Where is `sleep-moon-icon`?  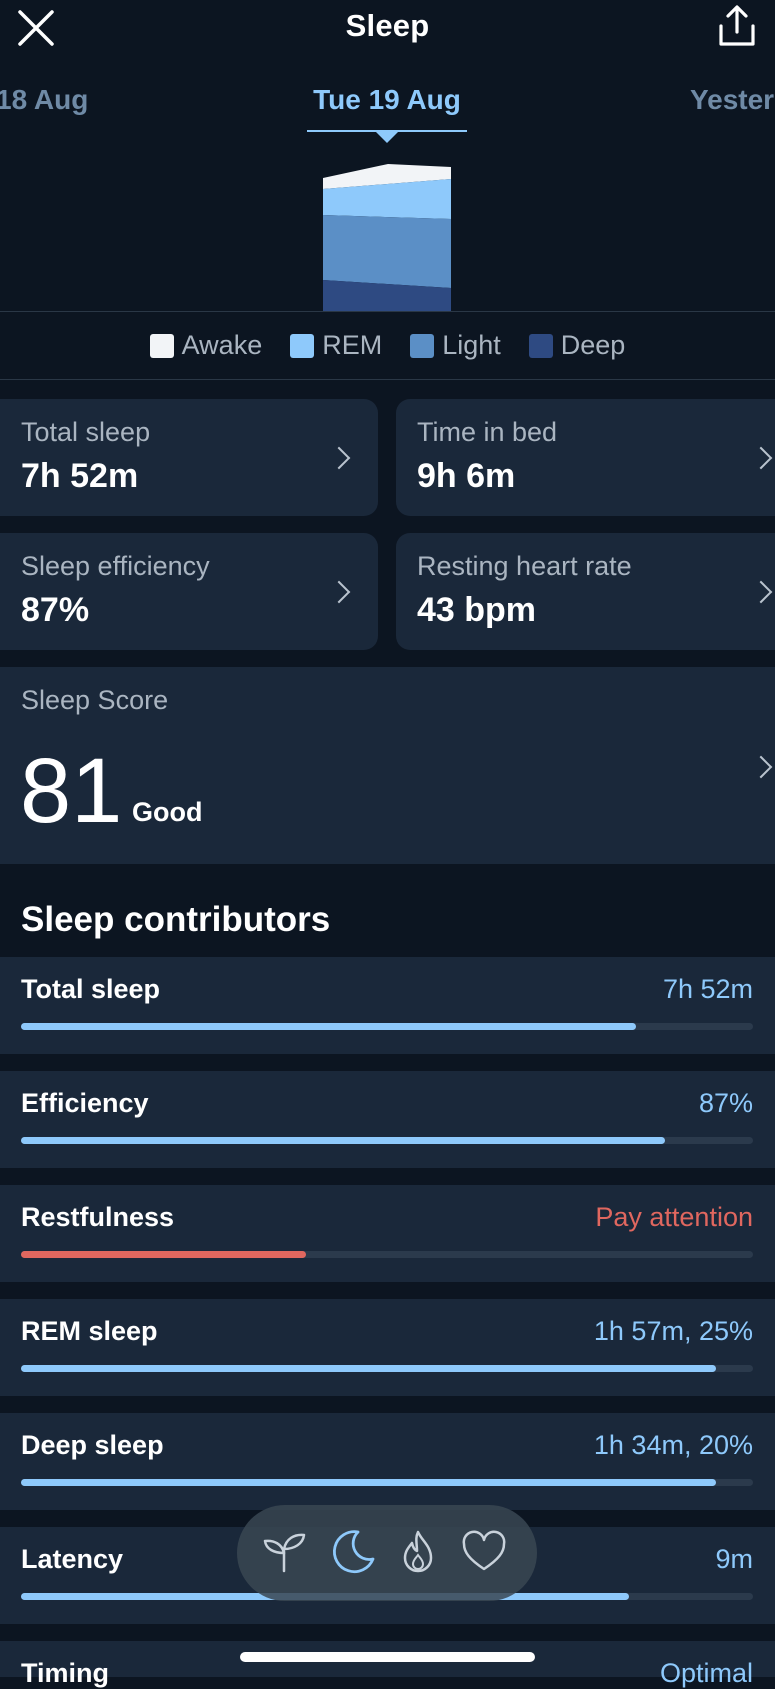 sleep-moon-icon is located at coordinates (354, 1552).